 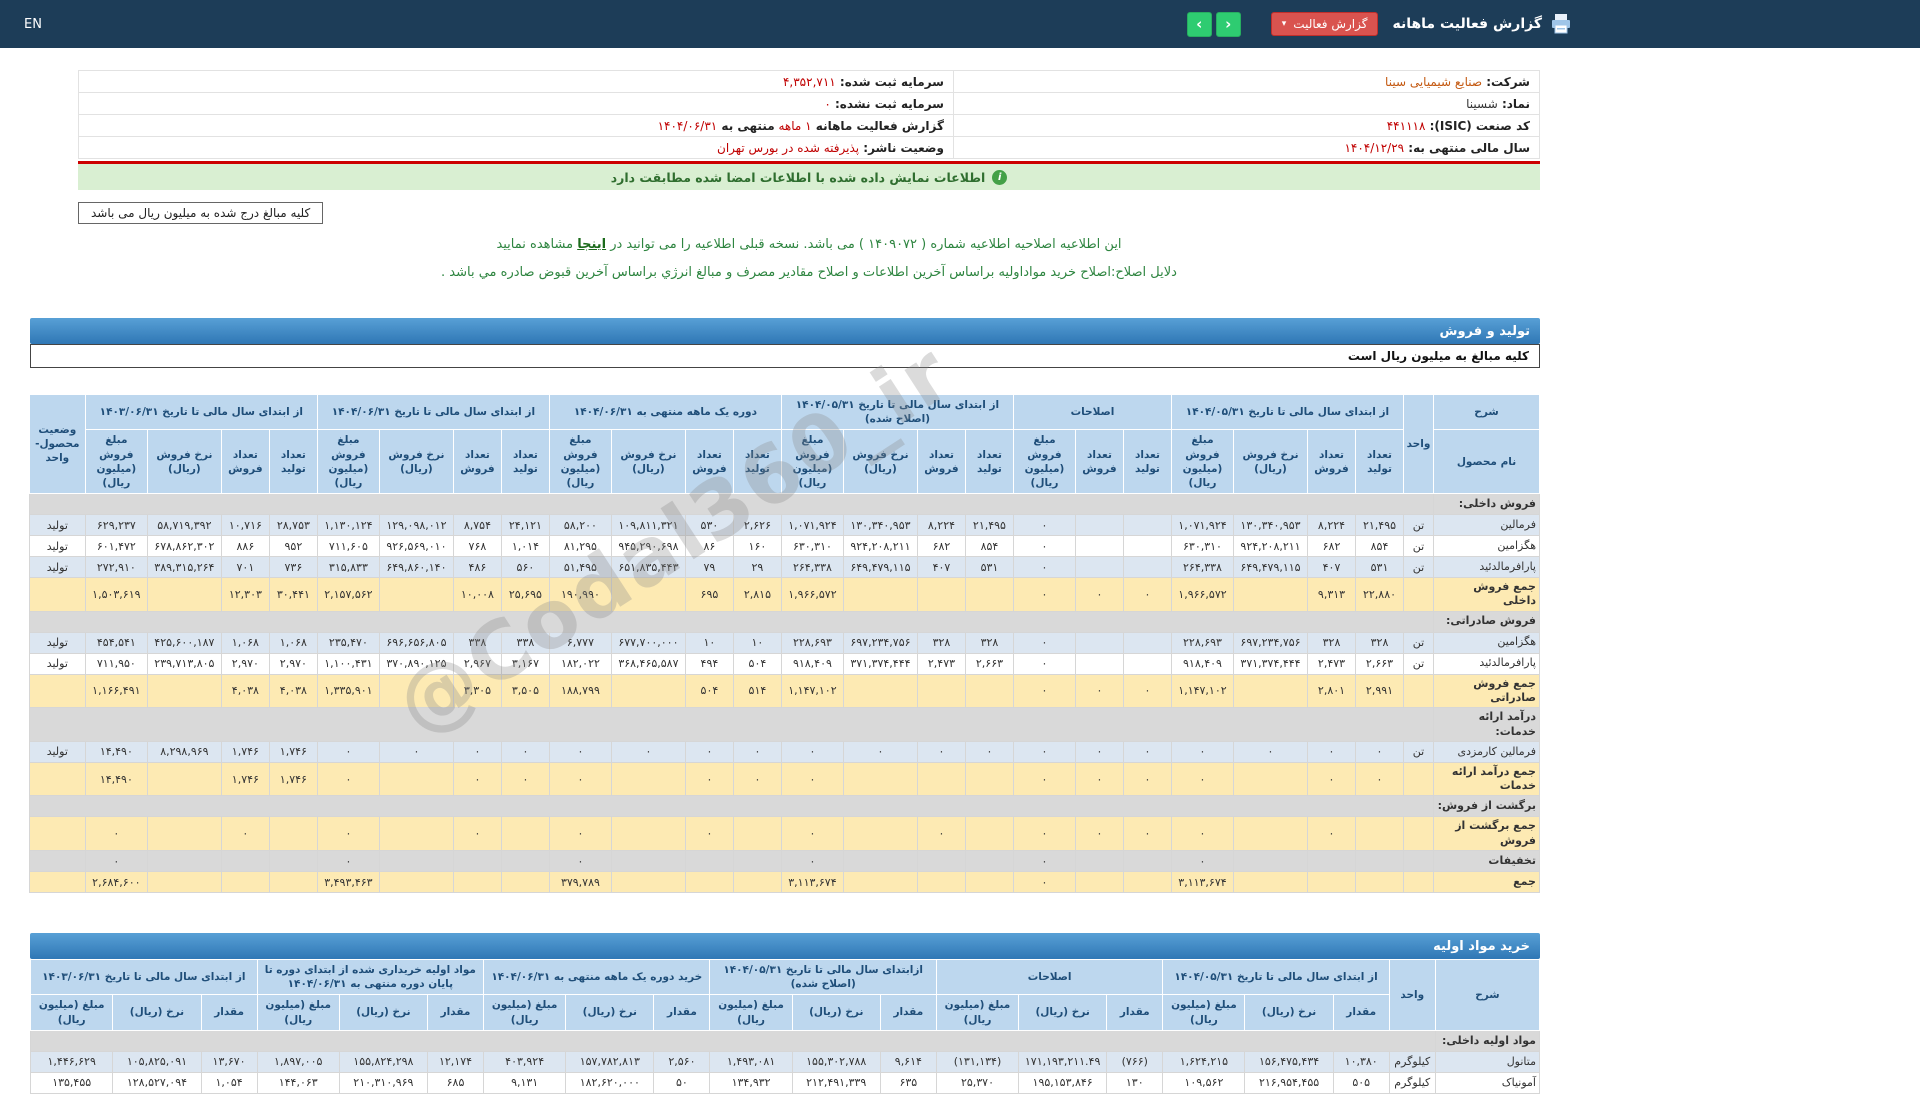 I want to click on cell: ۲۷۲,۹۱۰, so click(x=116, y=567).